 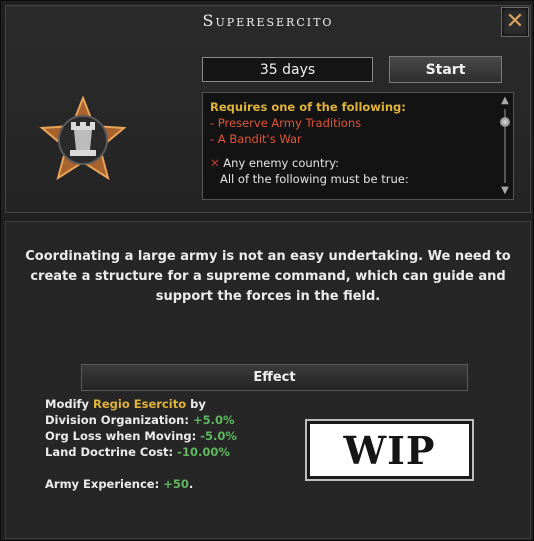 What do you see at coordinates (314, 179) in the screenshot?
I see `requirement-subcondition: All of the following must be true:` at bounding box center [314, 179].